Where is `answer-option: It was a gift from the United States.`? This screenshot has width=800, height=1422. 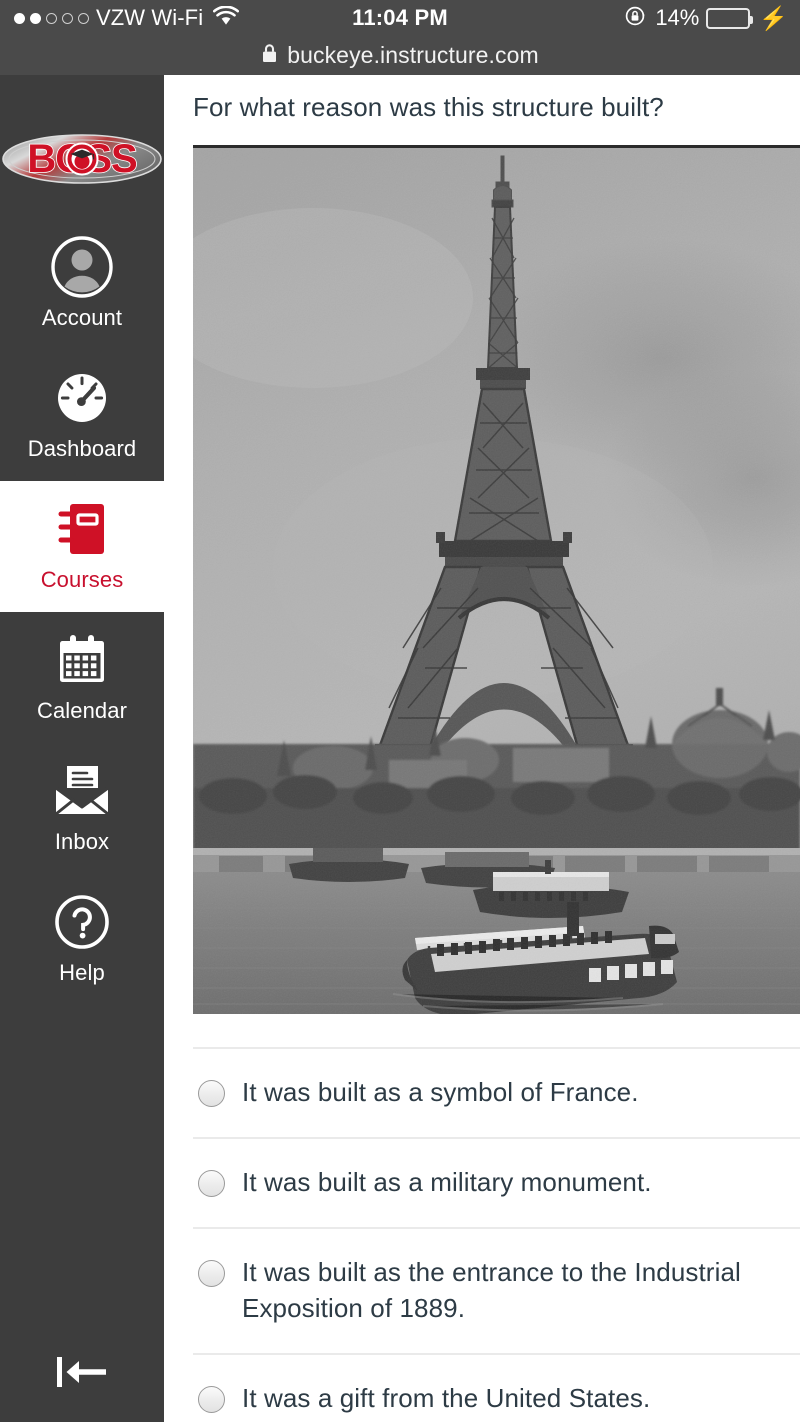 answer-option: It was a gift from the United States. is located at coordinates (496, 1387).